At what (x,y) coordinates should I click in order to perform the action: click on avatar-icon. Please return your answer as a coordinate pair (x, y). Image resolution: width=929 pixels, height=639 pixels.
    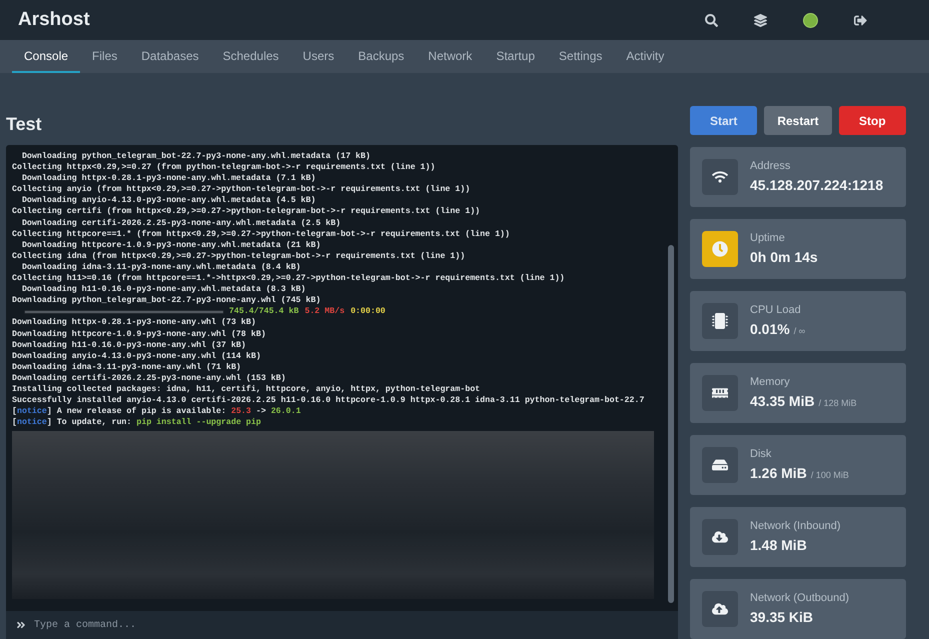
    Looking at the image, I should click on (810, 20).